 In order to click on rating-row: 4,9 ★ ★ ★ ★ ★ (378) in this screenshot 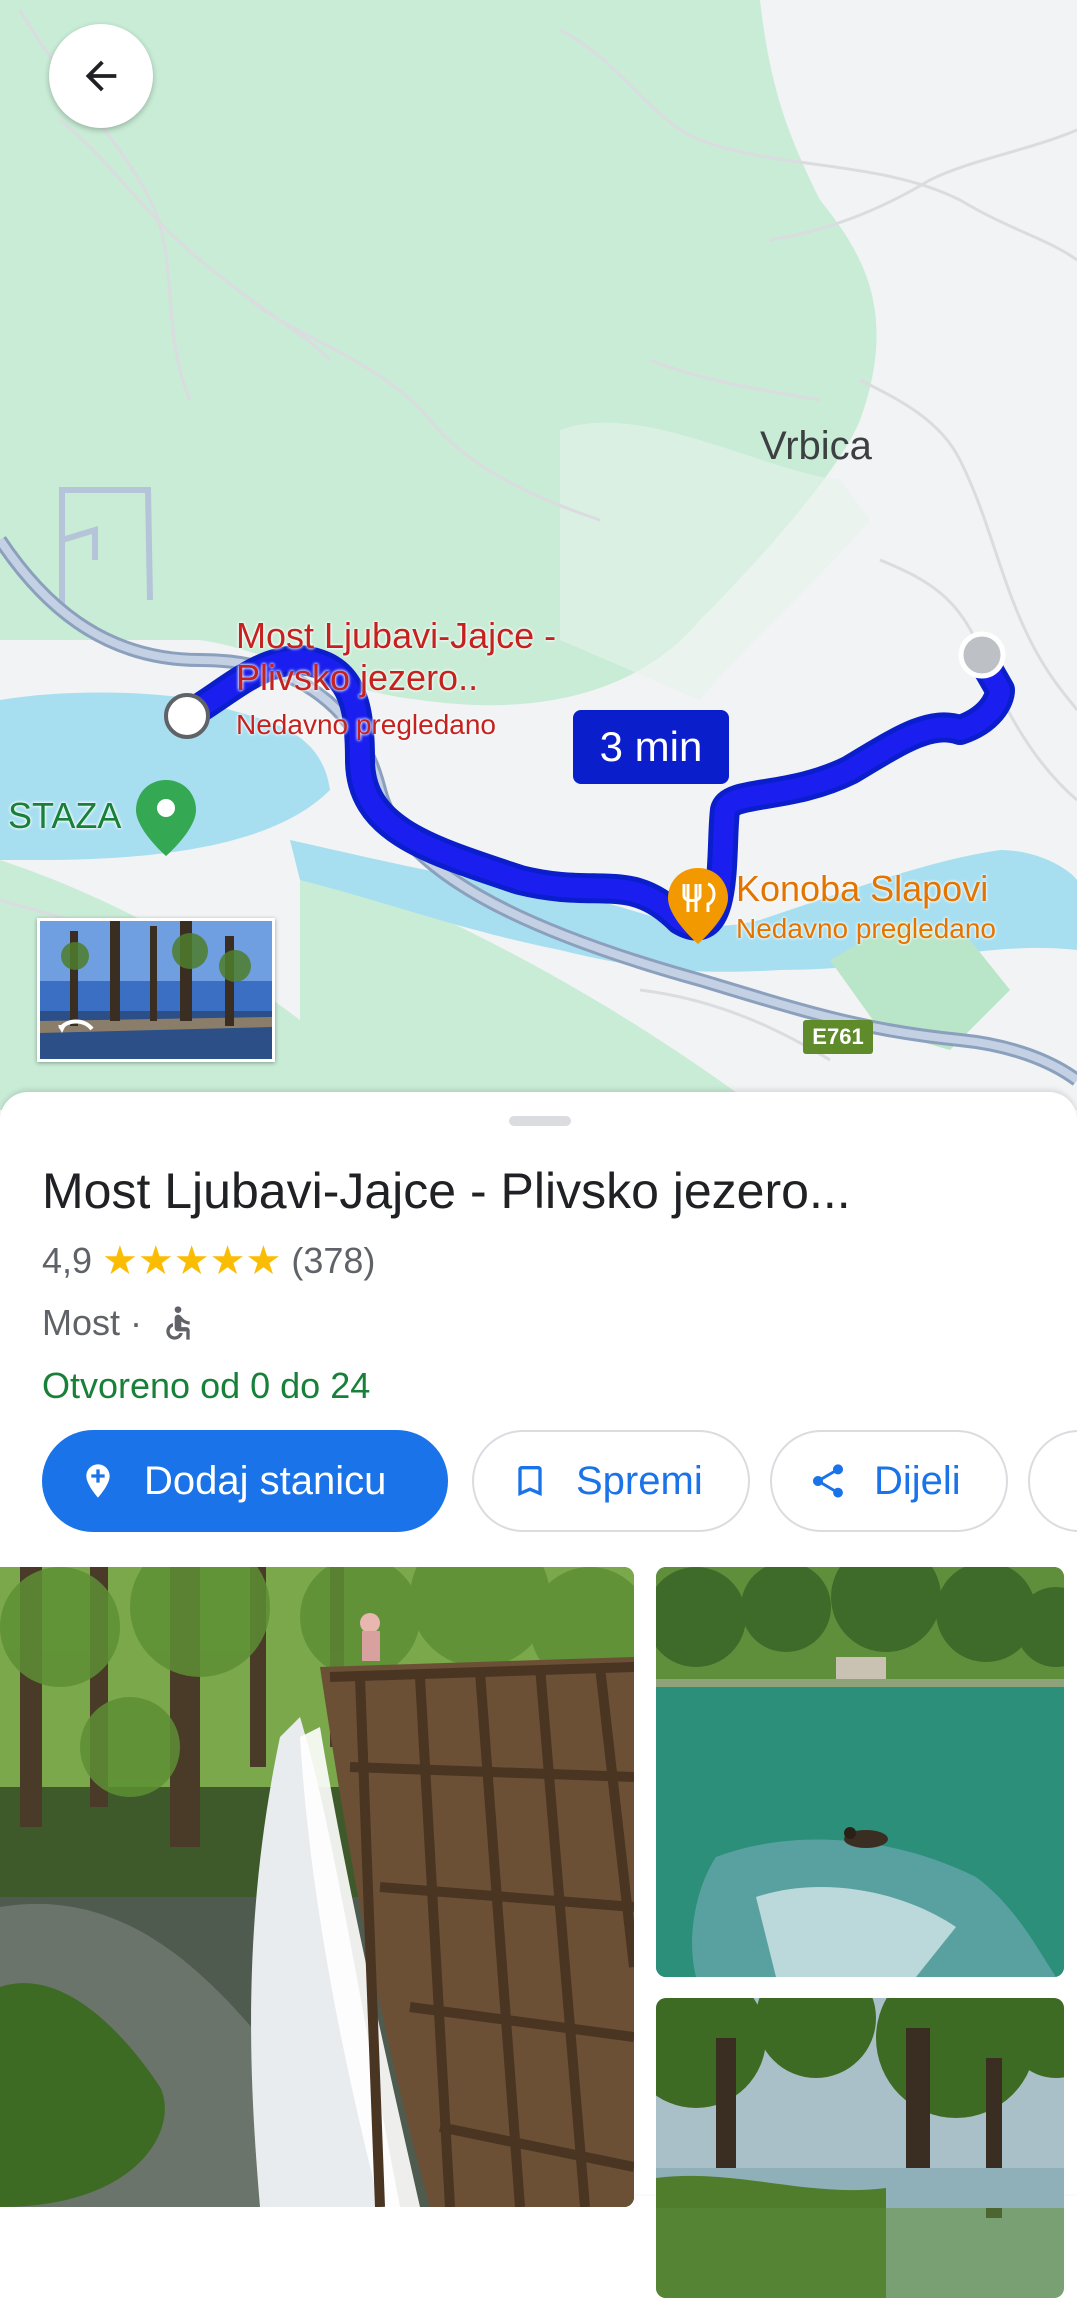, I will do `click(208, 1261)`.